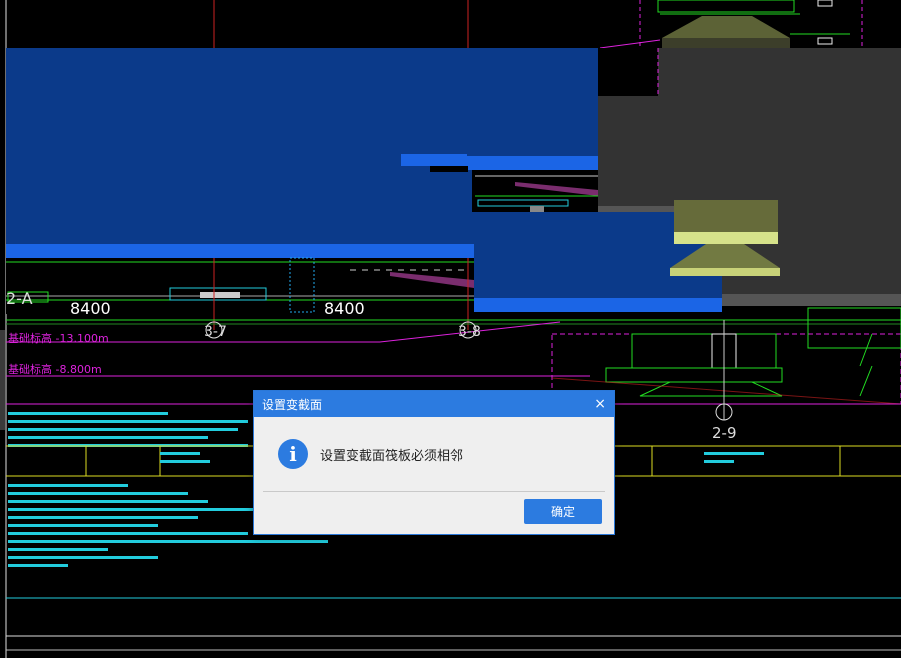 This screenshot has height=658, width=901. What do you see at coordinates (215, 332) in the screenshot?
I see `axis-label: 3-7` at bounding box center [215, 332].